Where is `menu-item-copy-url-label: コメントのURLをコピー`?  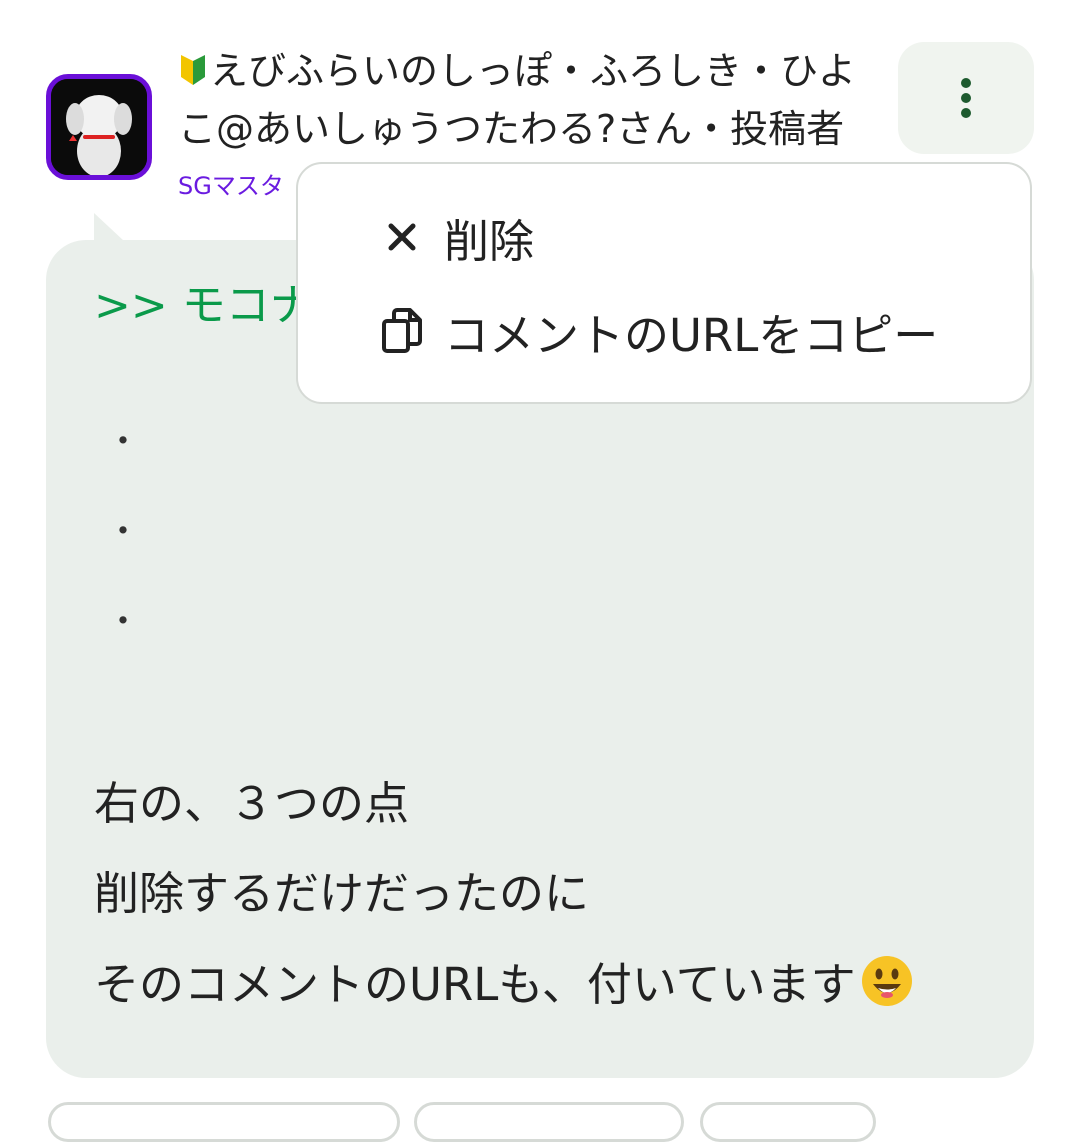
menu-item-copy-url-label: コメントのURLをコピー is located at coordinates (691, 335).